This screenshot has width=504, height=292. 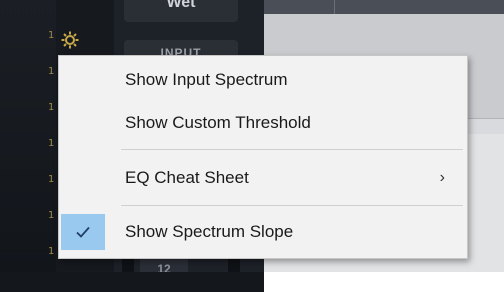 I want to click on chevron-right-icon: ›, so click(x=442, y=177).